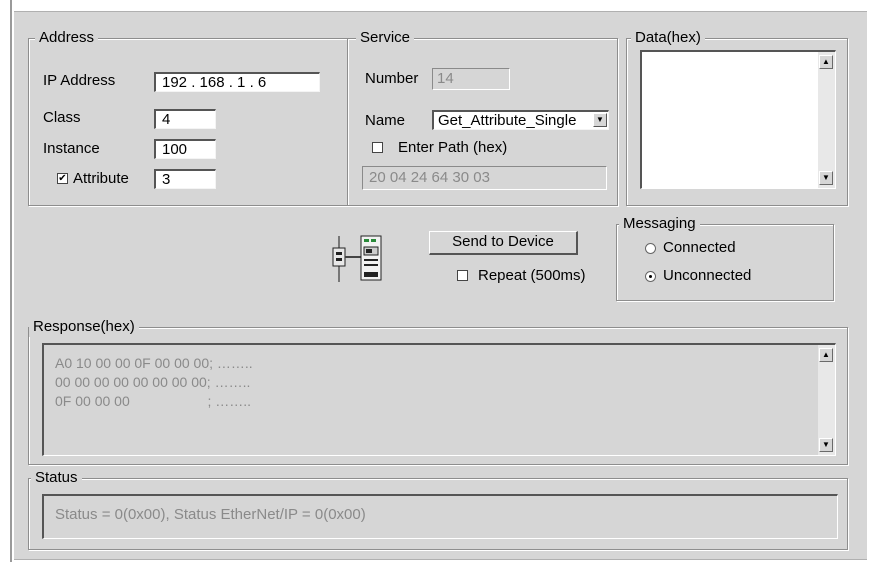  I want to click on status-group-title: Status, so click(56, 478).